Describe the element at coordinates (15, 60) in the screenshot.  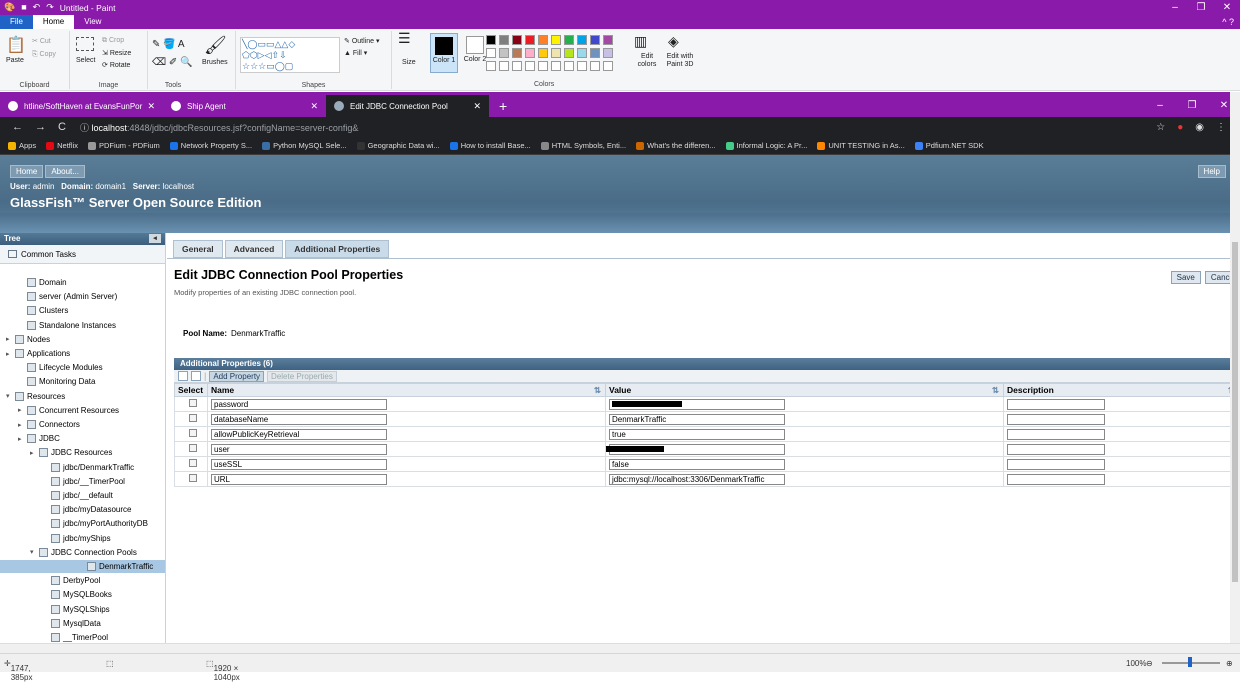
I see `paste-button: Paste` at that location.